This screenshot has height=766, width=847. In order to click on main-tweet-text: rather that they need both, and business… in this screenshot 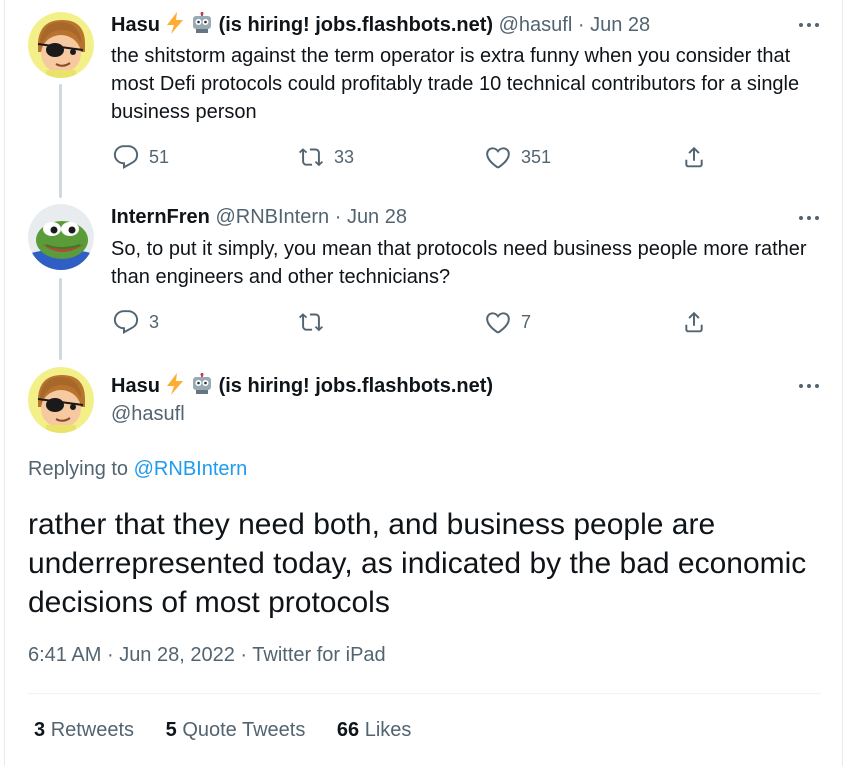, I will do `click(417, 563)`.